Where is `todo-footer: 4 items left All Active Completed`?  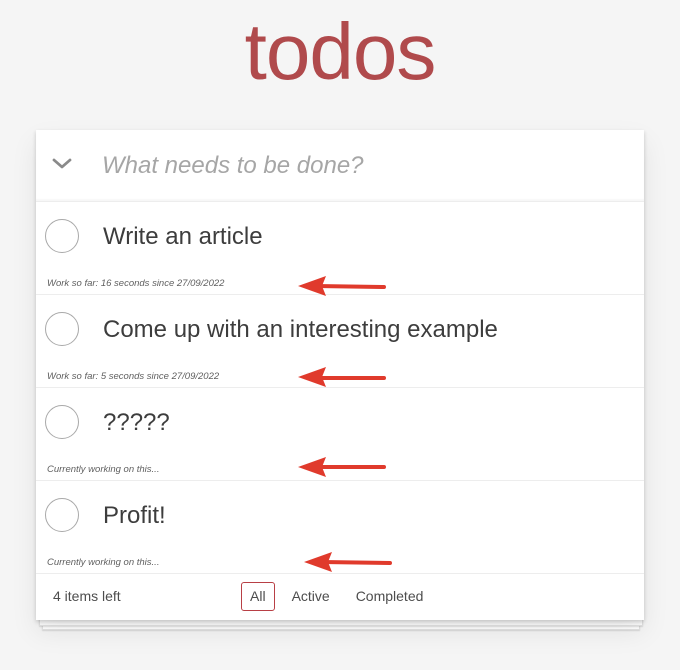 todo-footer: 4 items left All Active Completed is located at coordinates (340, 597).